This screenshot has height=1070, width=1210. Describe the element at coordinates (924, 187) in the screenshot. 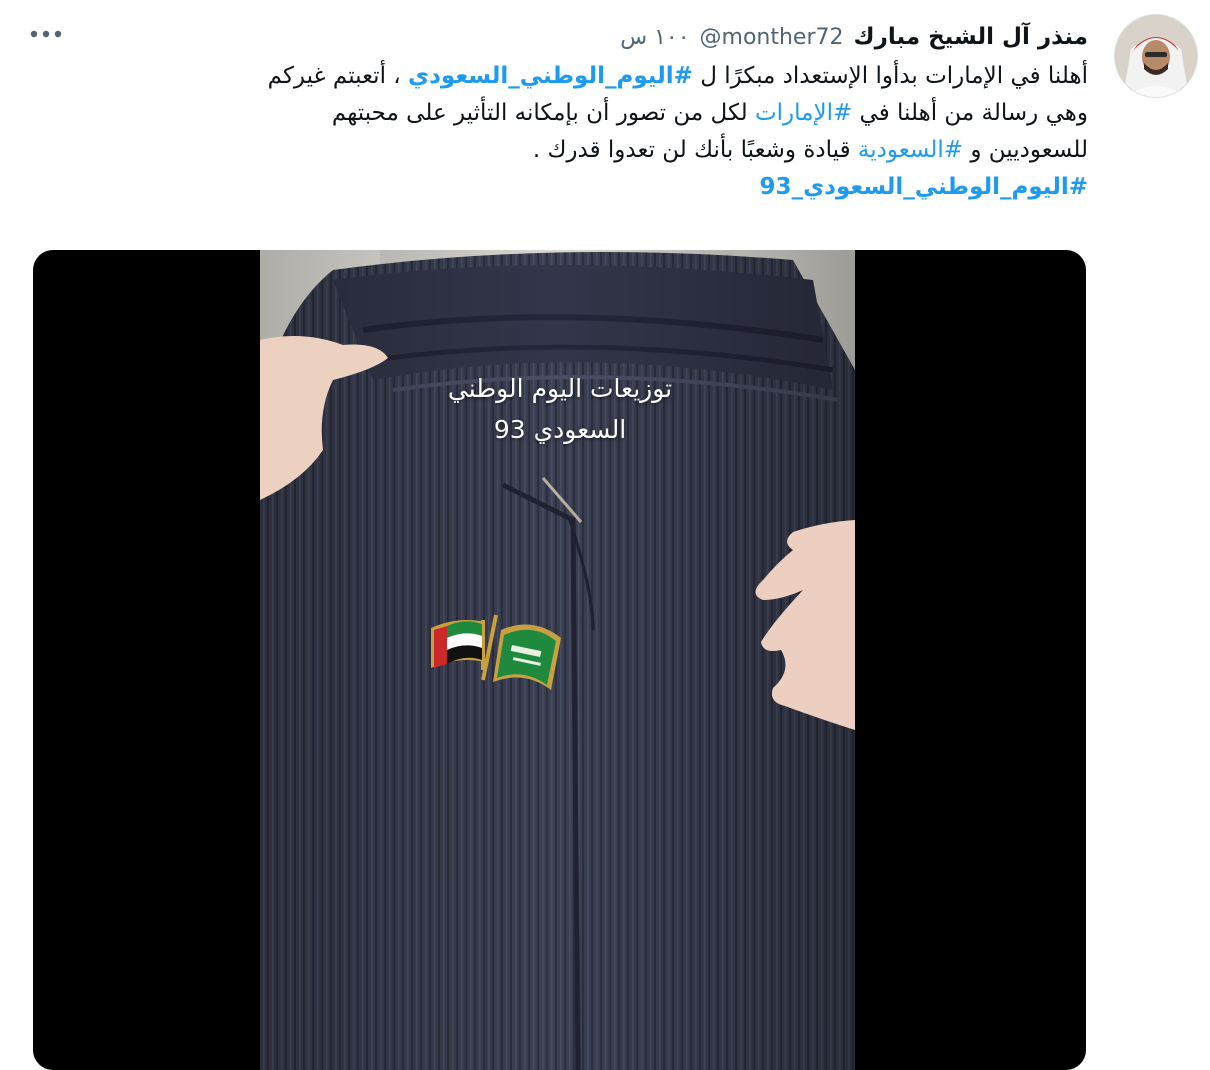

I see `hashtag-link: #اليوم_الوطني_السعودي_93` at that location.